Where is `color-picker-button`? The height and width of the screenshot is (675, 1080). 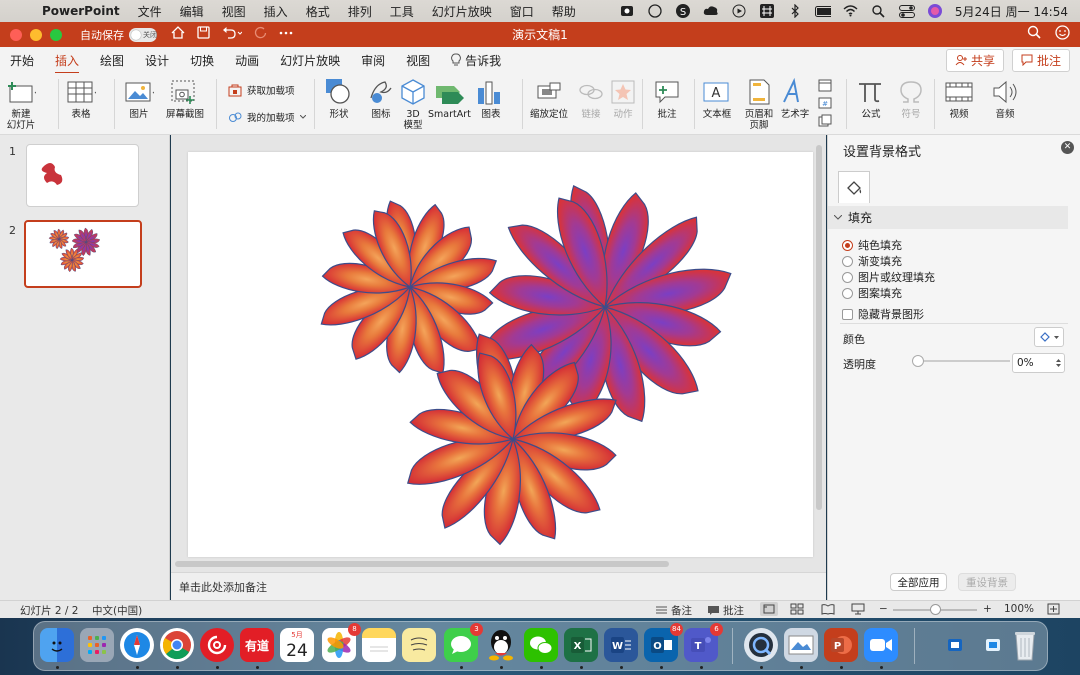
color-picker-button is located at coordinates (1049, 337).